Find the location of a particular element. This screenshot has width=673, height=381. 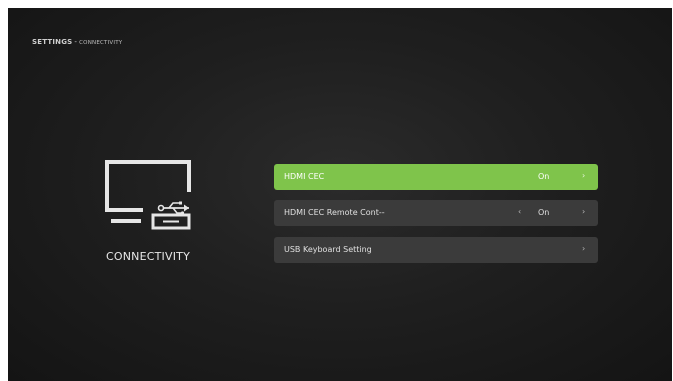

menu-item-hdmi-cec-remote-control: HDMI CEC Remote Cont-- ‹ On › is located at coordinates (436, 213).